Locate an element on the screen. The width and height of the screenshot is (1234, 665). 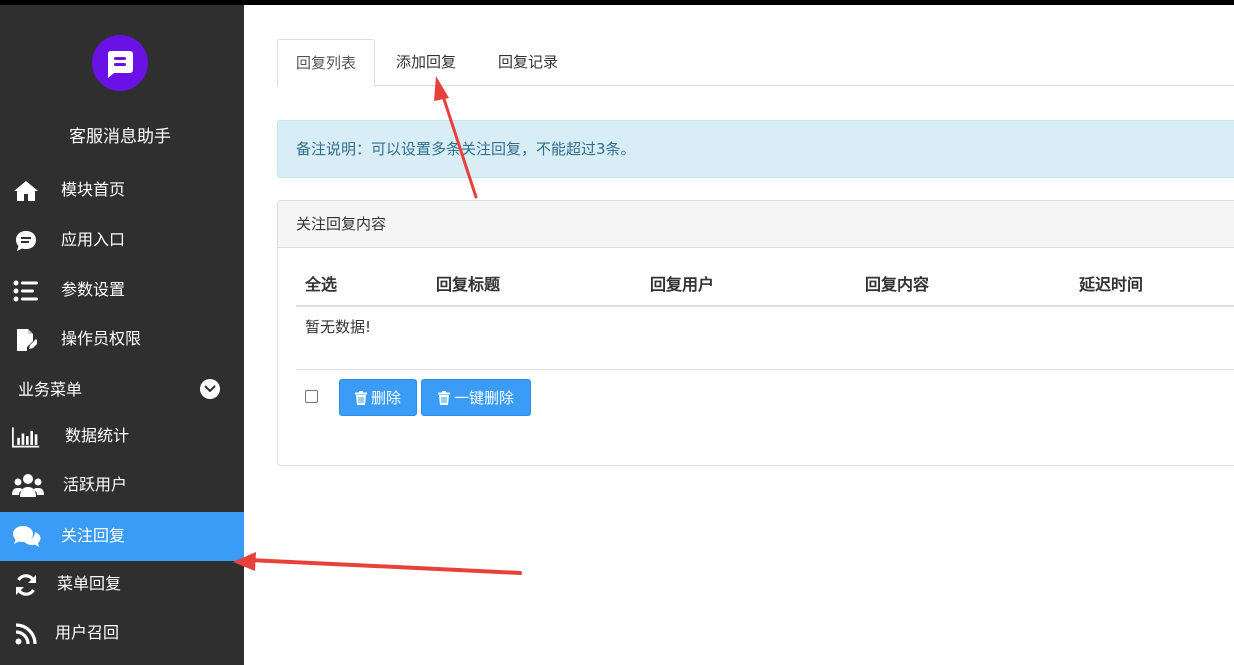
sidebar-item-menu-reply: 菜单回复 is located at coordinates (122, 584).